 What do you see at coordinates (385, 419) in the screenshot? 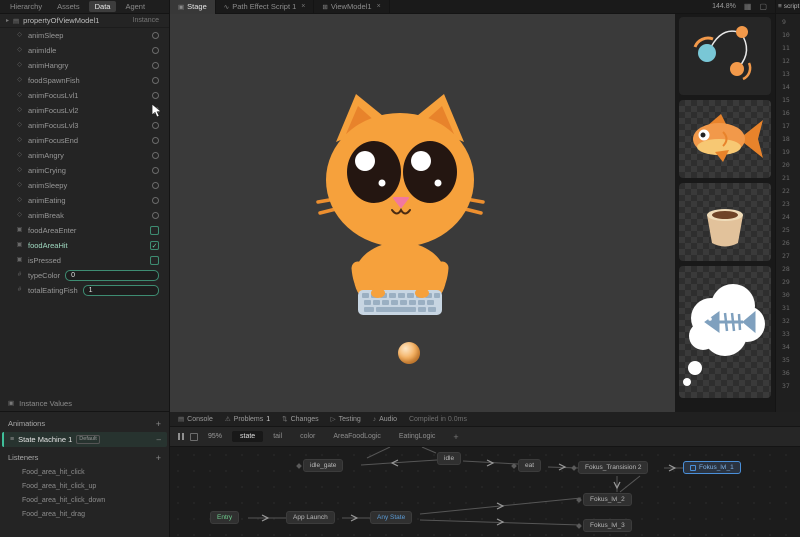
I see `console-tab: ♪ Audio` at bounding box center [385, 419].